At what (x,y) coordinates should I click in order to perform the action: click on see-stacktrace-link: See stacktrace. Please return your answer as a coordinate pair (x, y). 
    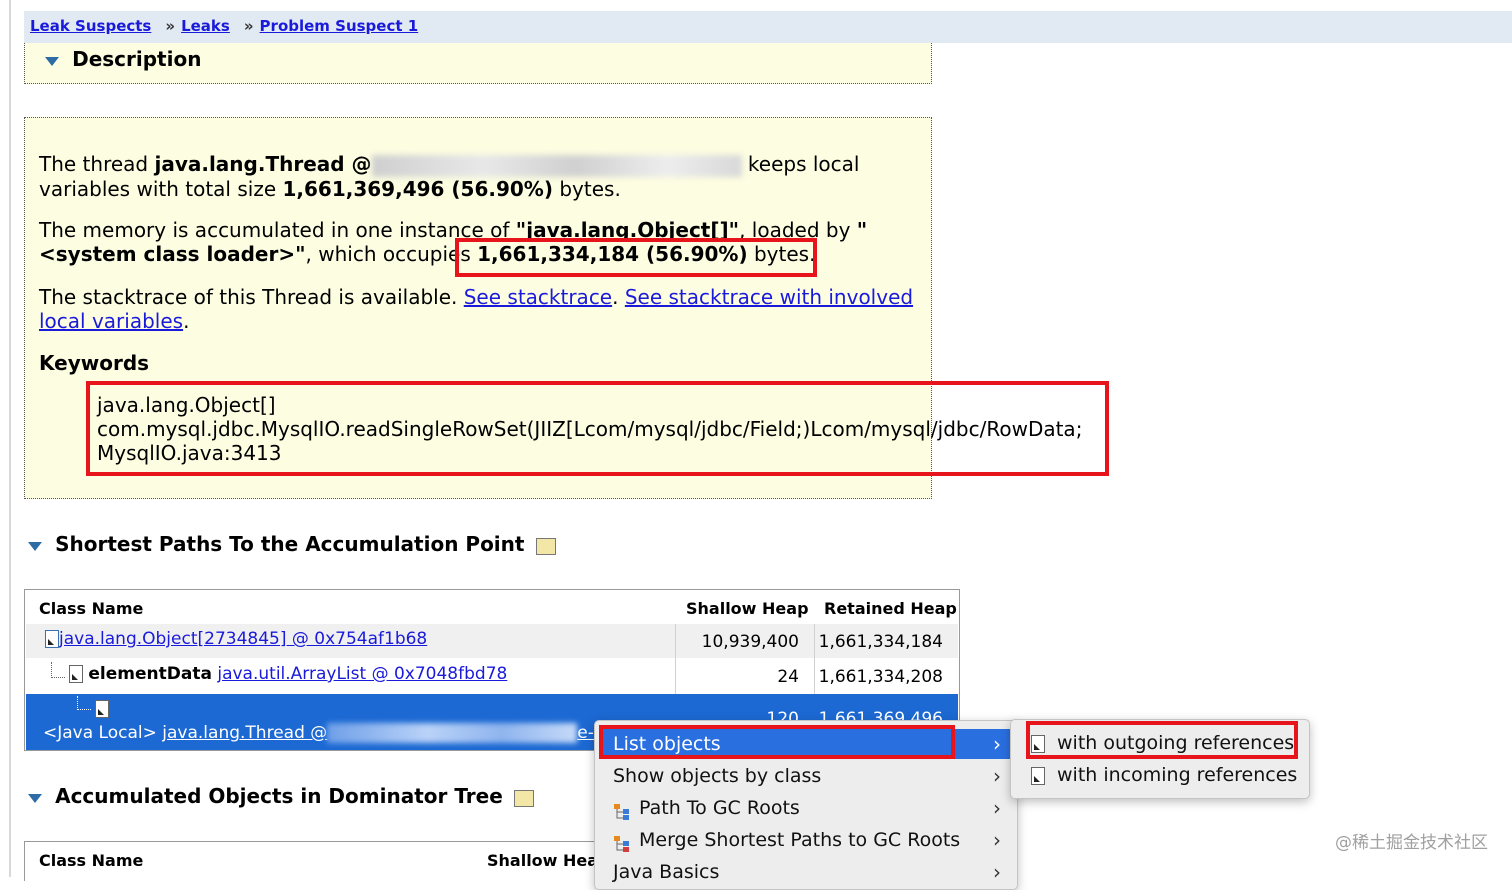
    Looking at the image, I should click on (538, 297).